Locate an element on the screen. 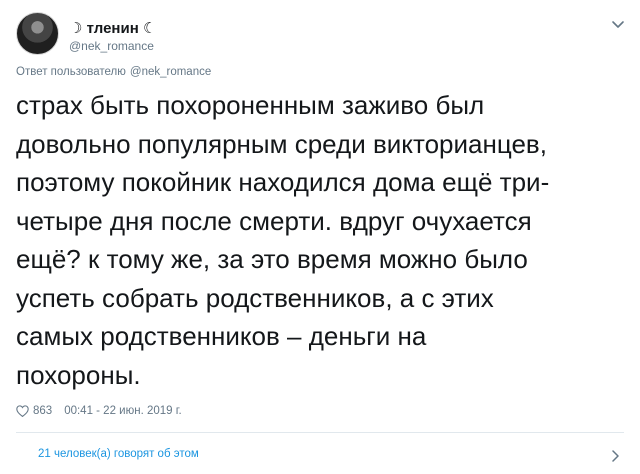  tweet-text-line: довольно популярным среди викторианцев, is located at coordinates (281, 143).